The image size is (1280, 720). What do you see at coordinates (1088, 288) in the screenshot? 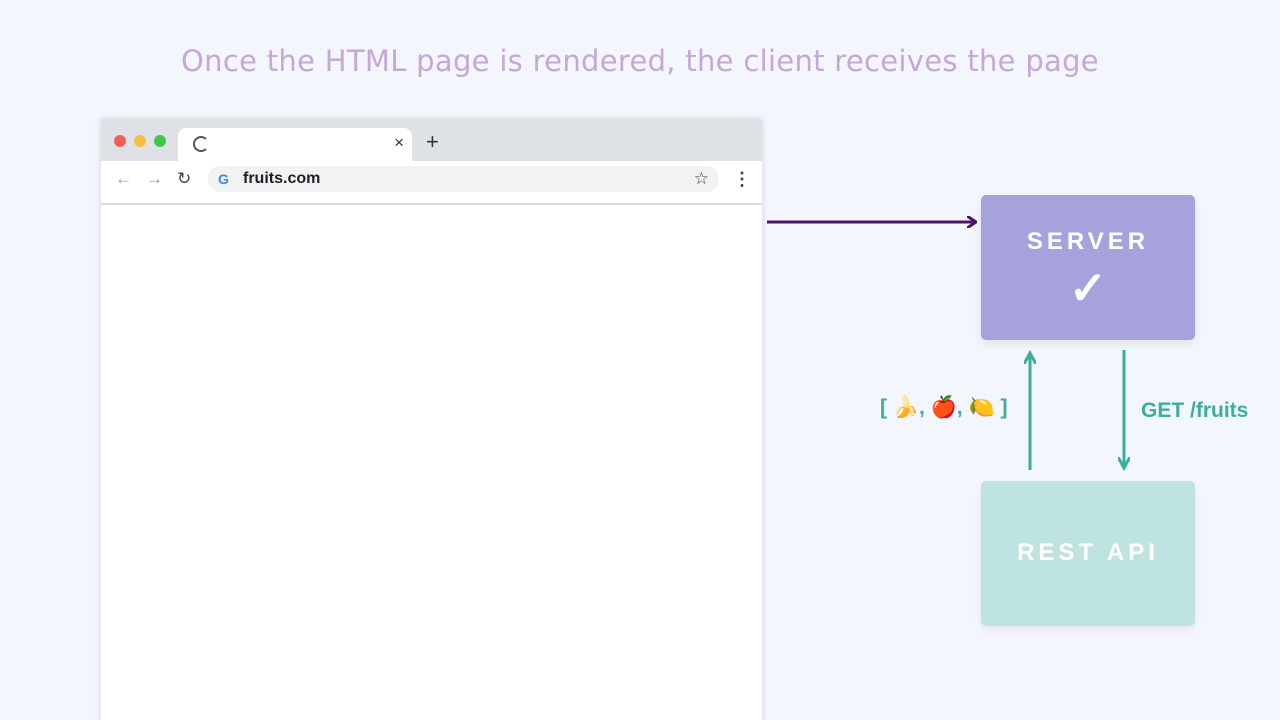
I see `checkmark-icon: ✓` at bounding box center [1088, 288].